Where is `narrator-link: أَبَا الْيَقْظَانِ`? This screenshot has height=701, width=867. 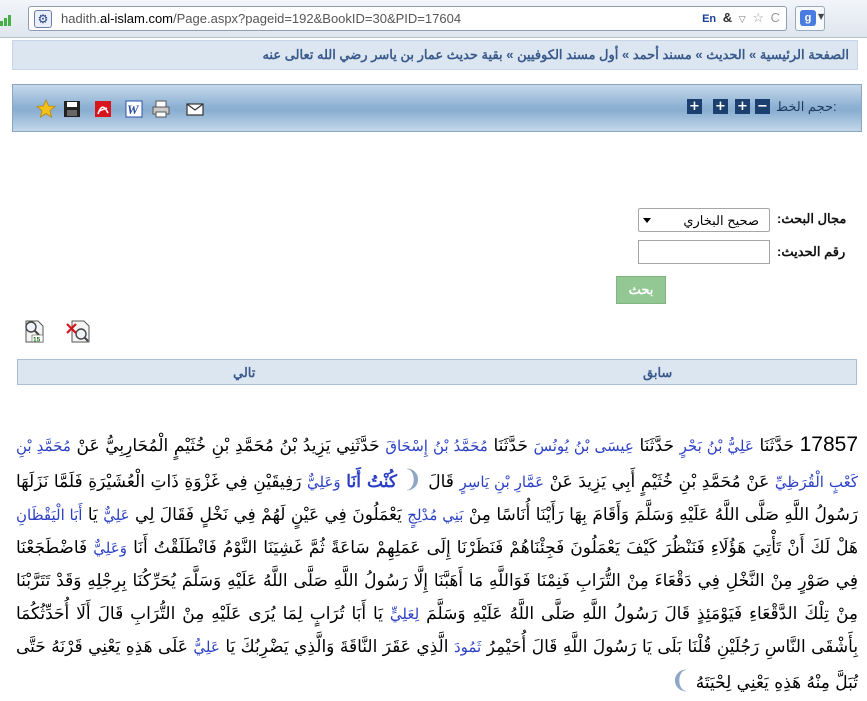 narrator-link: أَبَا الْيَقْظَانِ is located at coordinates (49, 515).